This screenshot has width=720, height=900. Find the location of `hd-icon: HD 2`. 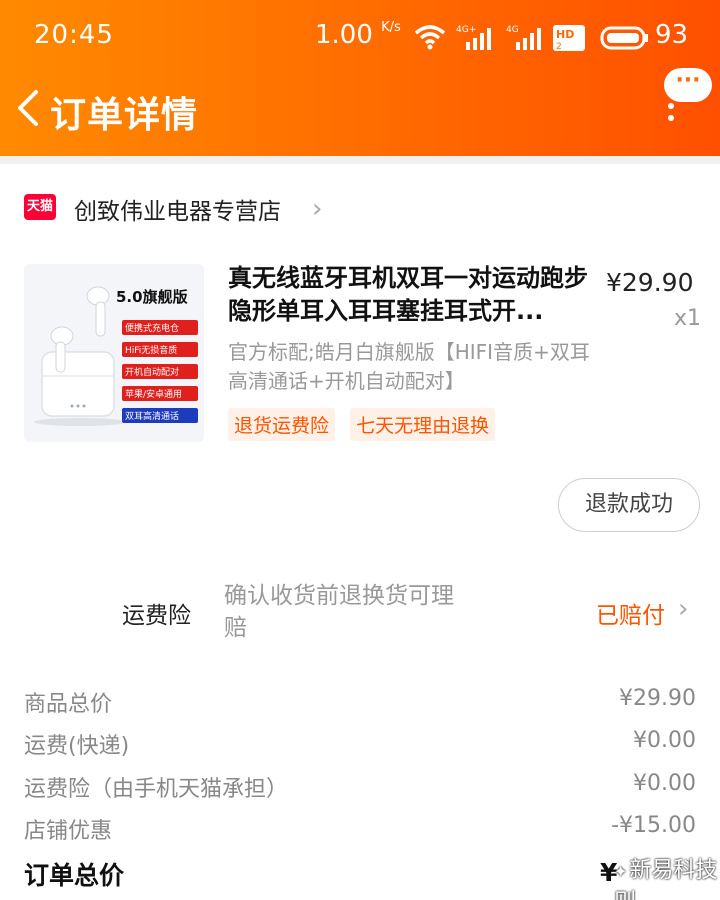

hd-icon: HD 2 is located at coordinates (569, 38).